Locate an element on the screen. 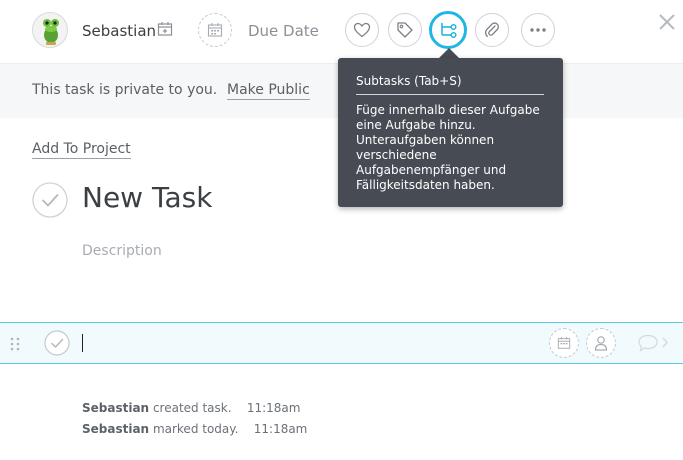 This screenshot has height=460, width=683. like-button is located at coordinates (362, 30).